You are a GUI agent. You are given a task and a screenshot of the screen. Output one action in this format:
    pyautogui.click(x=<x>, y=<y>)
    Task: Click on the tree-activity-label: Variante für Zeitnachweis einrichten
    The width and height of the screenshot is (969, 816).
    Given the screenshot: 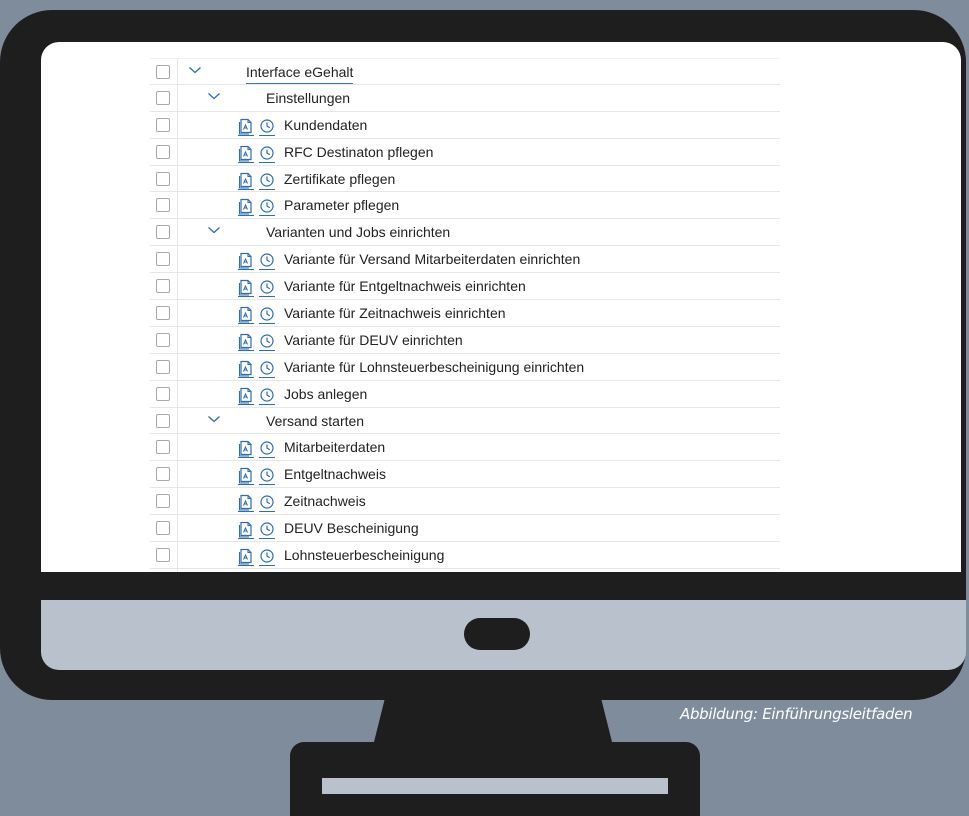 What is the action you would take?
    pyautogui.click(x=395, y=313)
    